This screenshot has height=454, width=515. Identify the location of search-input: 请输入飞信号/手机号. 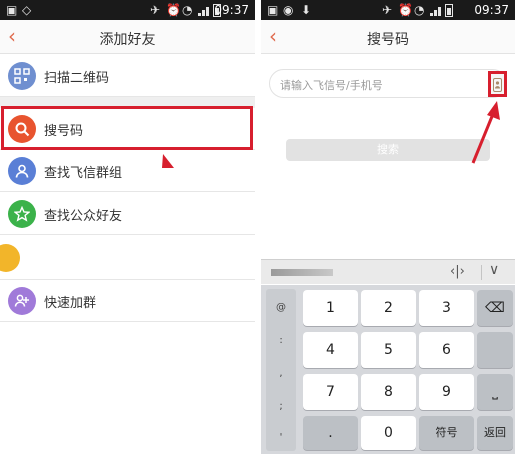
(388, 83).